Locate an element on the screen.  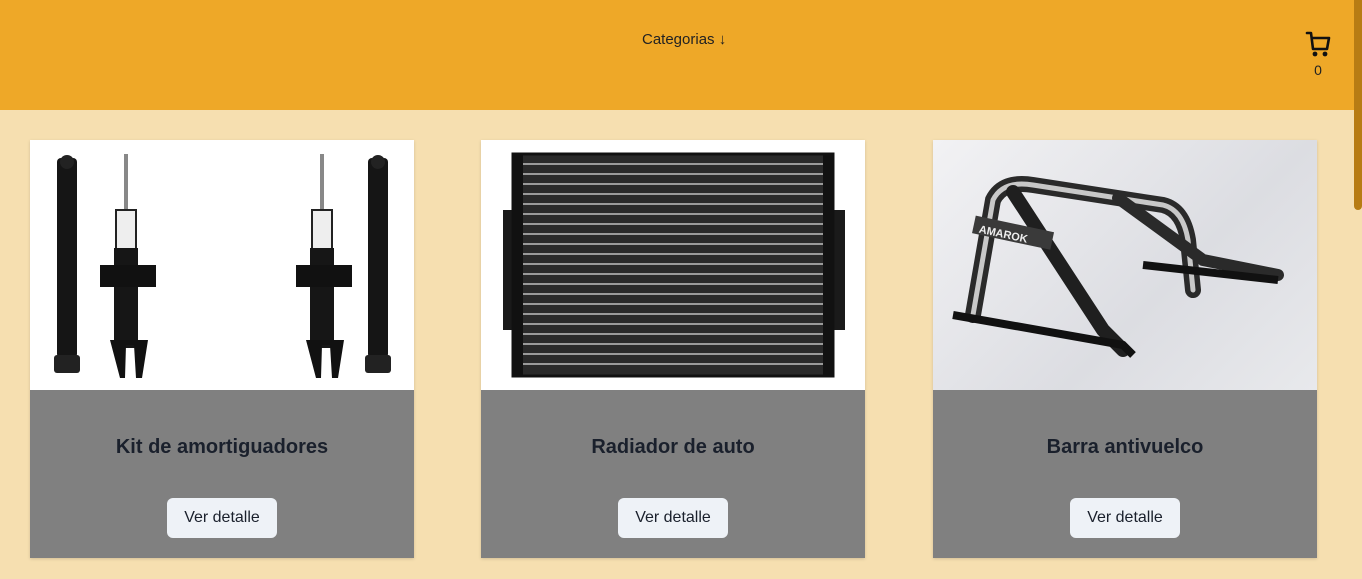
cart-button: 0 is located at coordinates (1318, 54).